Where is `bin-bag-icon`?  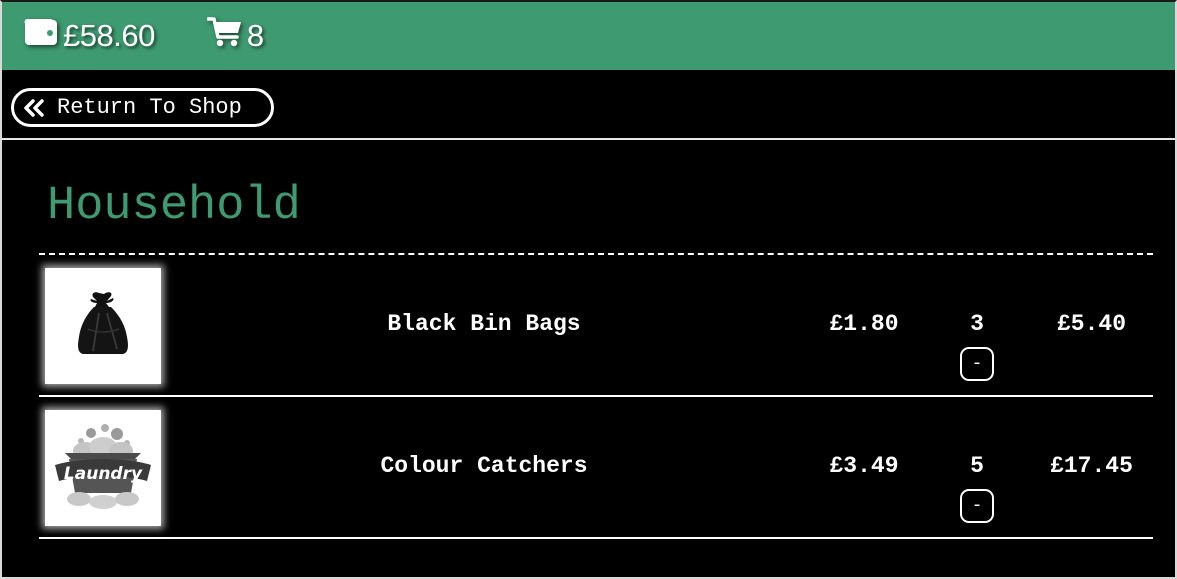
bin-bag-icon is located at coordinates (103, 326).